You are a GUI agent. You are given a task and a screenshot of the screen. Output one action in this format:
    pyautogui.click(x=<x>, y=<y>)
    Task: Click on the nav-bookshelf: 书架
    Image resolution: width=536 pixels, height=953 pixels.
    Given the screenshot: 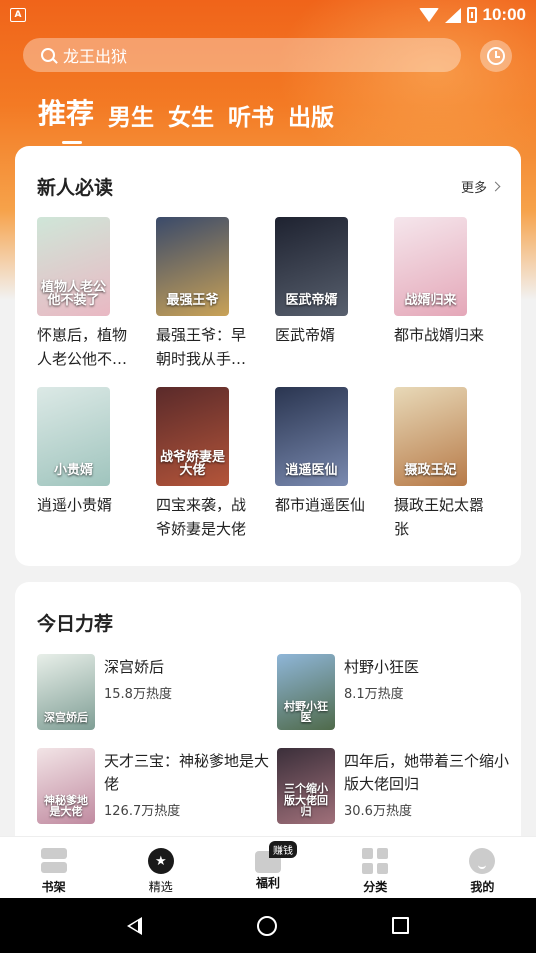 What is the action you would take?
    pyautogui.click(x=53, y=867)
    